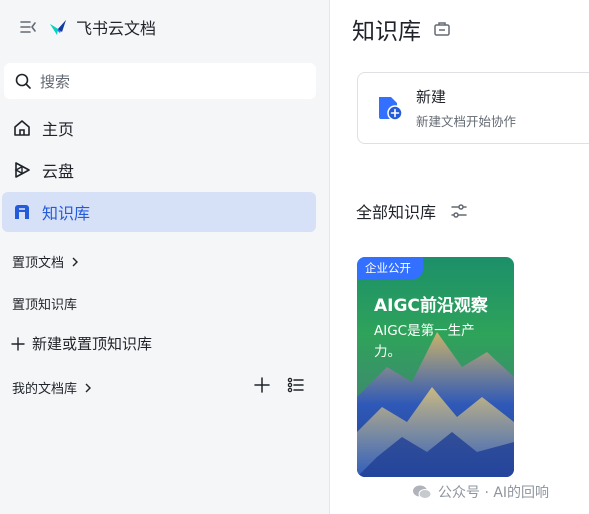 This screenshot has width=589, height=514. What do you see at coordinates (55, 81) in the screenshot?
I see `search-placeholder: 搜索` at bounding box center [55, 81].